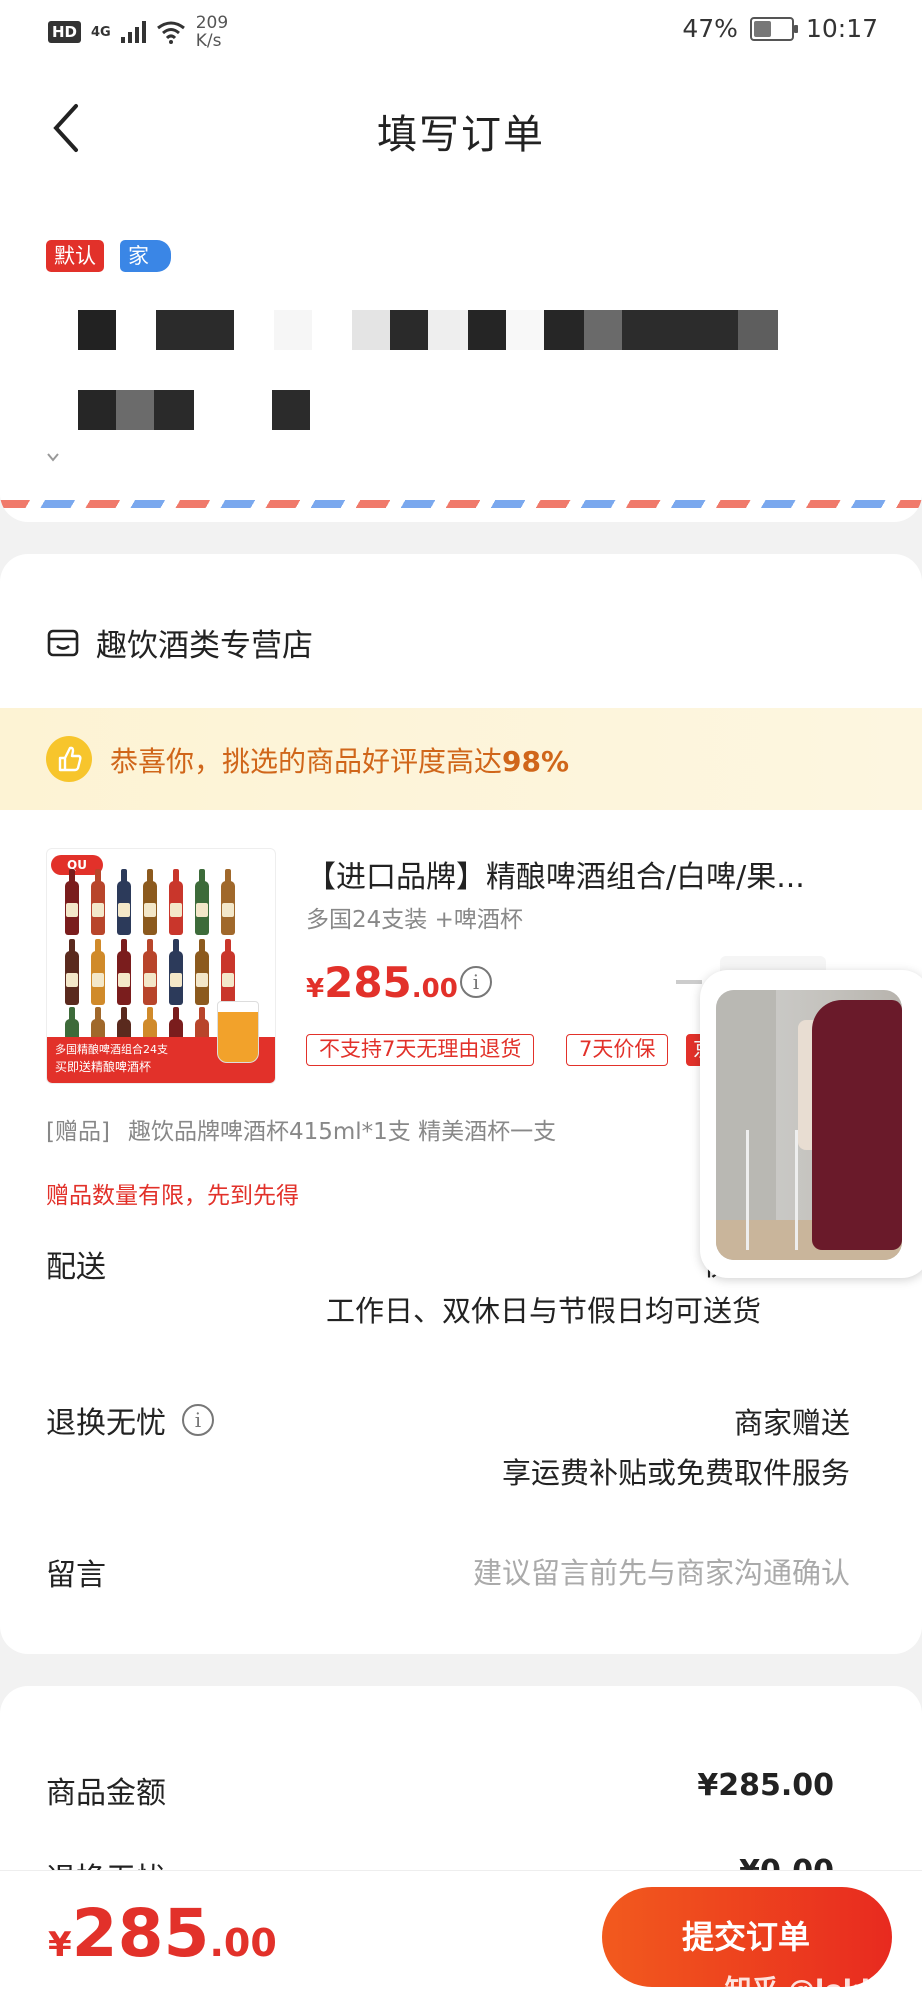 The image size is (922, 1997). Describe the element at coordinates (461, 32) in the screenshot. I see `status-bar: HD 4G 209 K/s 47% 10:17` at that location.